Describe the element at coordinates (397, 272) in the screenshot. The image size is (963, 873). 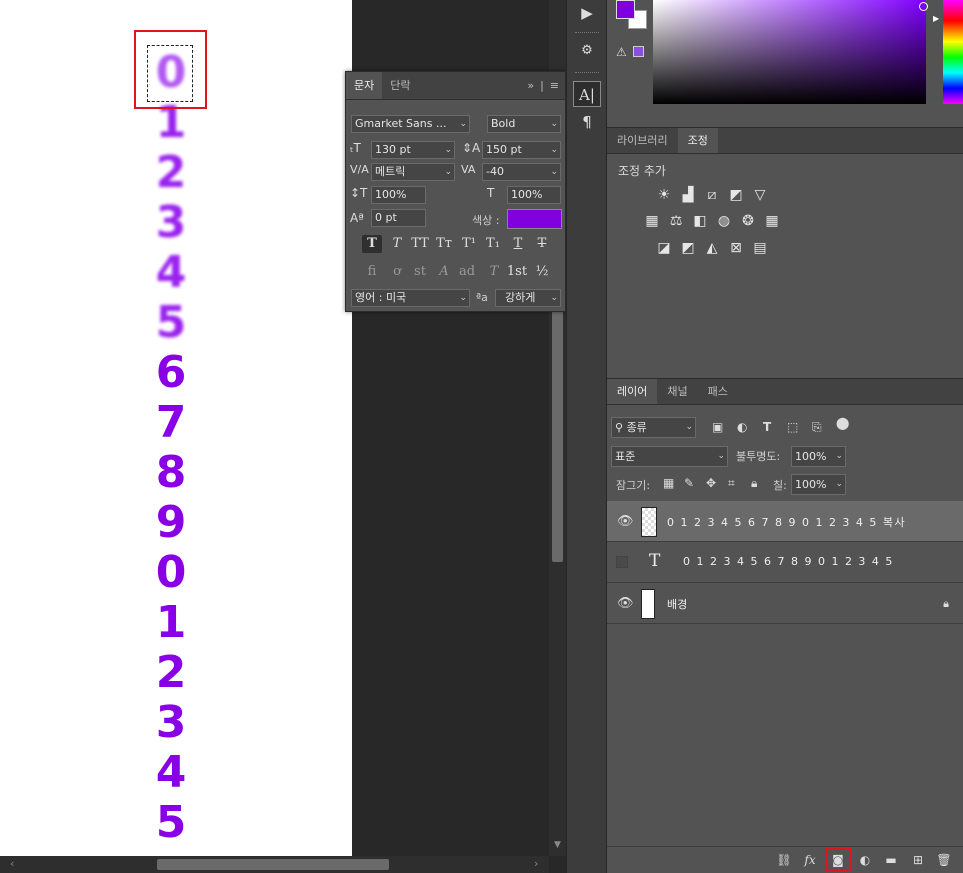
I see `old-style-button: ơ` at that location.